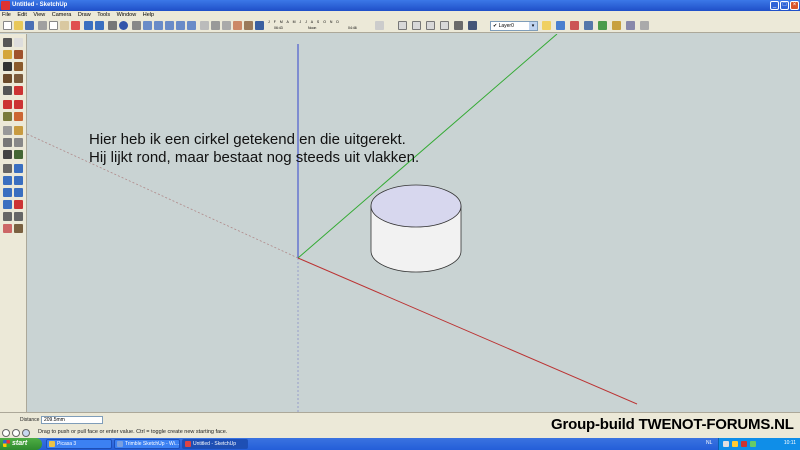 This screenshot has height=450, width=800. What do you see at coordinates (458, 25) in the screenshot?
I see `back-box-icon` at bounding box center [458, 25].